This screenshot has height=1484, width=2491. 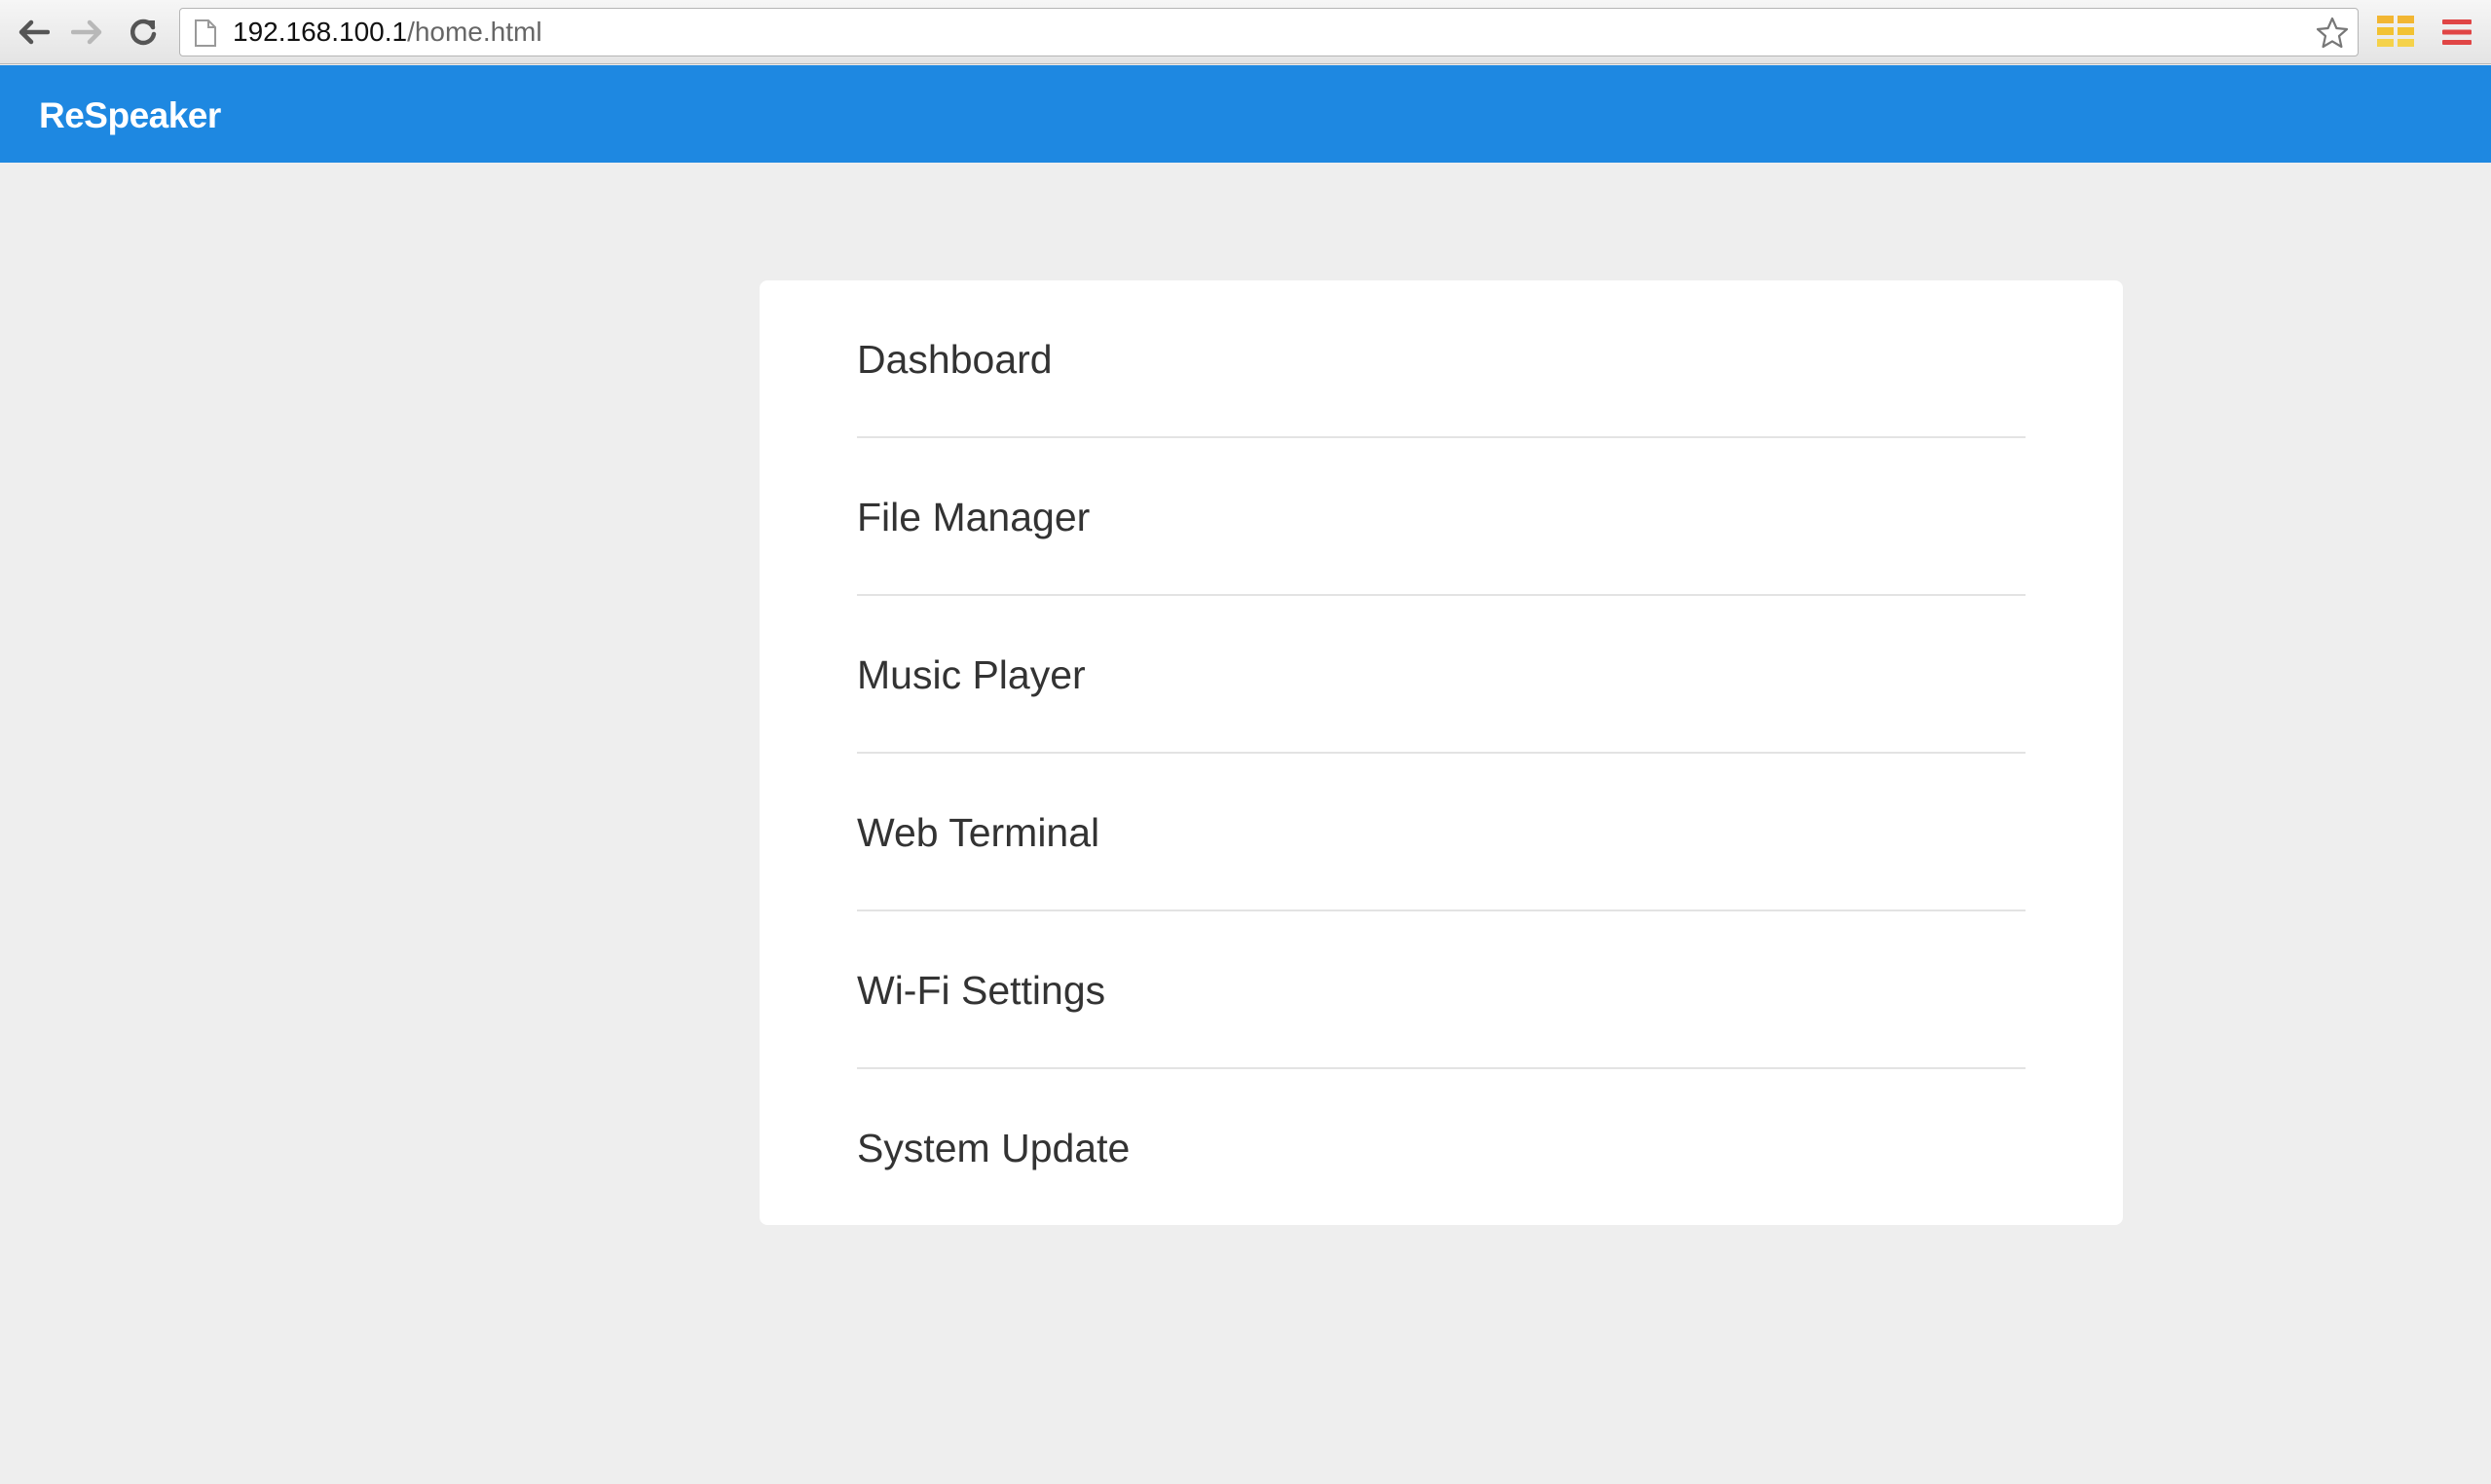 I want to click on app-header: ReSpeaker, so click(x=1245, y=114).